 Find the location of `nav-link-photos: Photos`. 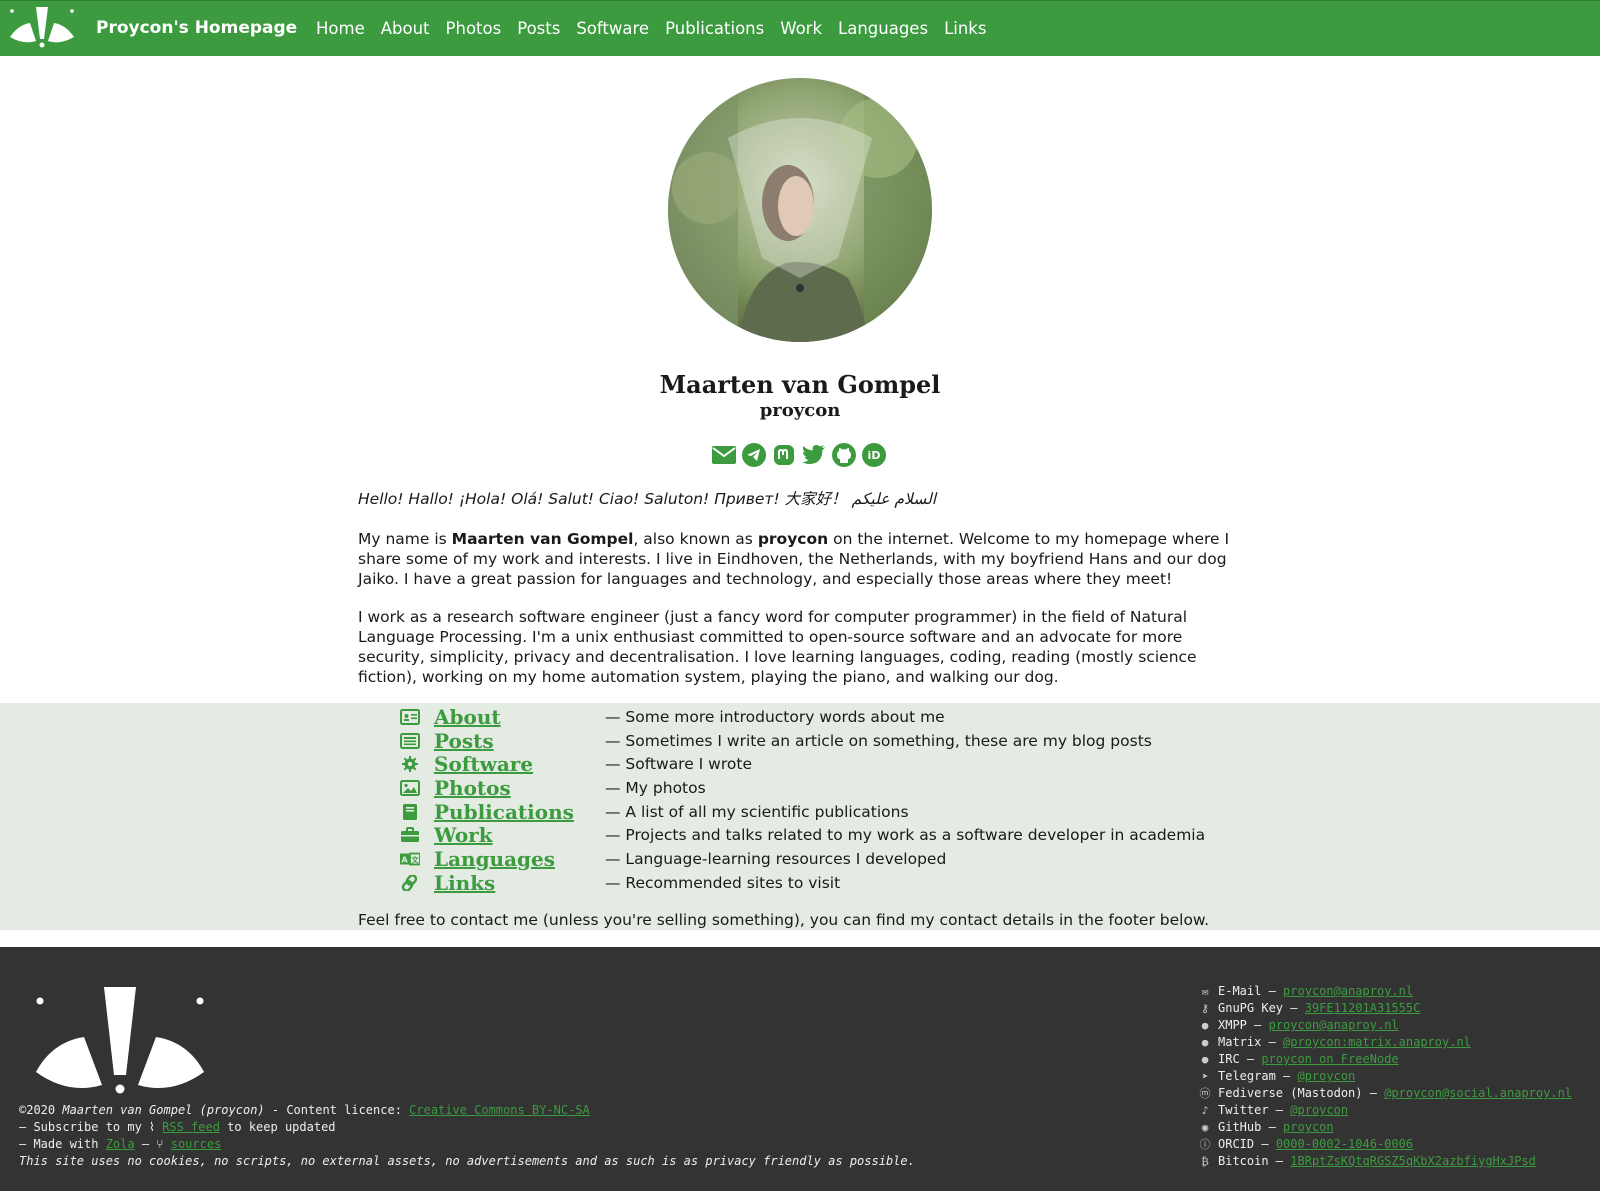

nav-link-photos: Photos is located at coordinates (474, 28).